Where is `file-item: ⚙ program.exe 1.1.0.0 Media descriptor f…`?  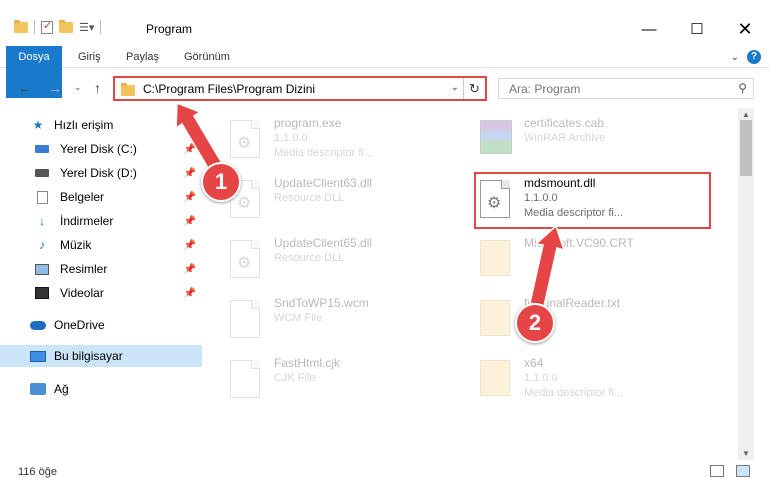 file-item: ⚙ program.exe 1.1.0.0 Media descriptor f… is located at coordinates (322, 140).